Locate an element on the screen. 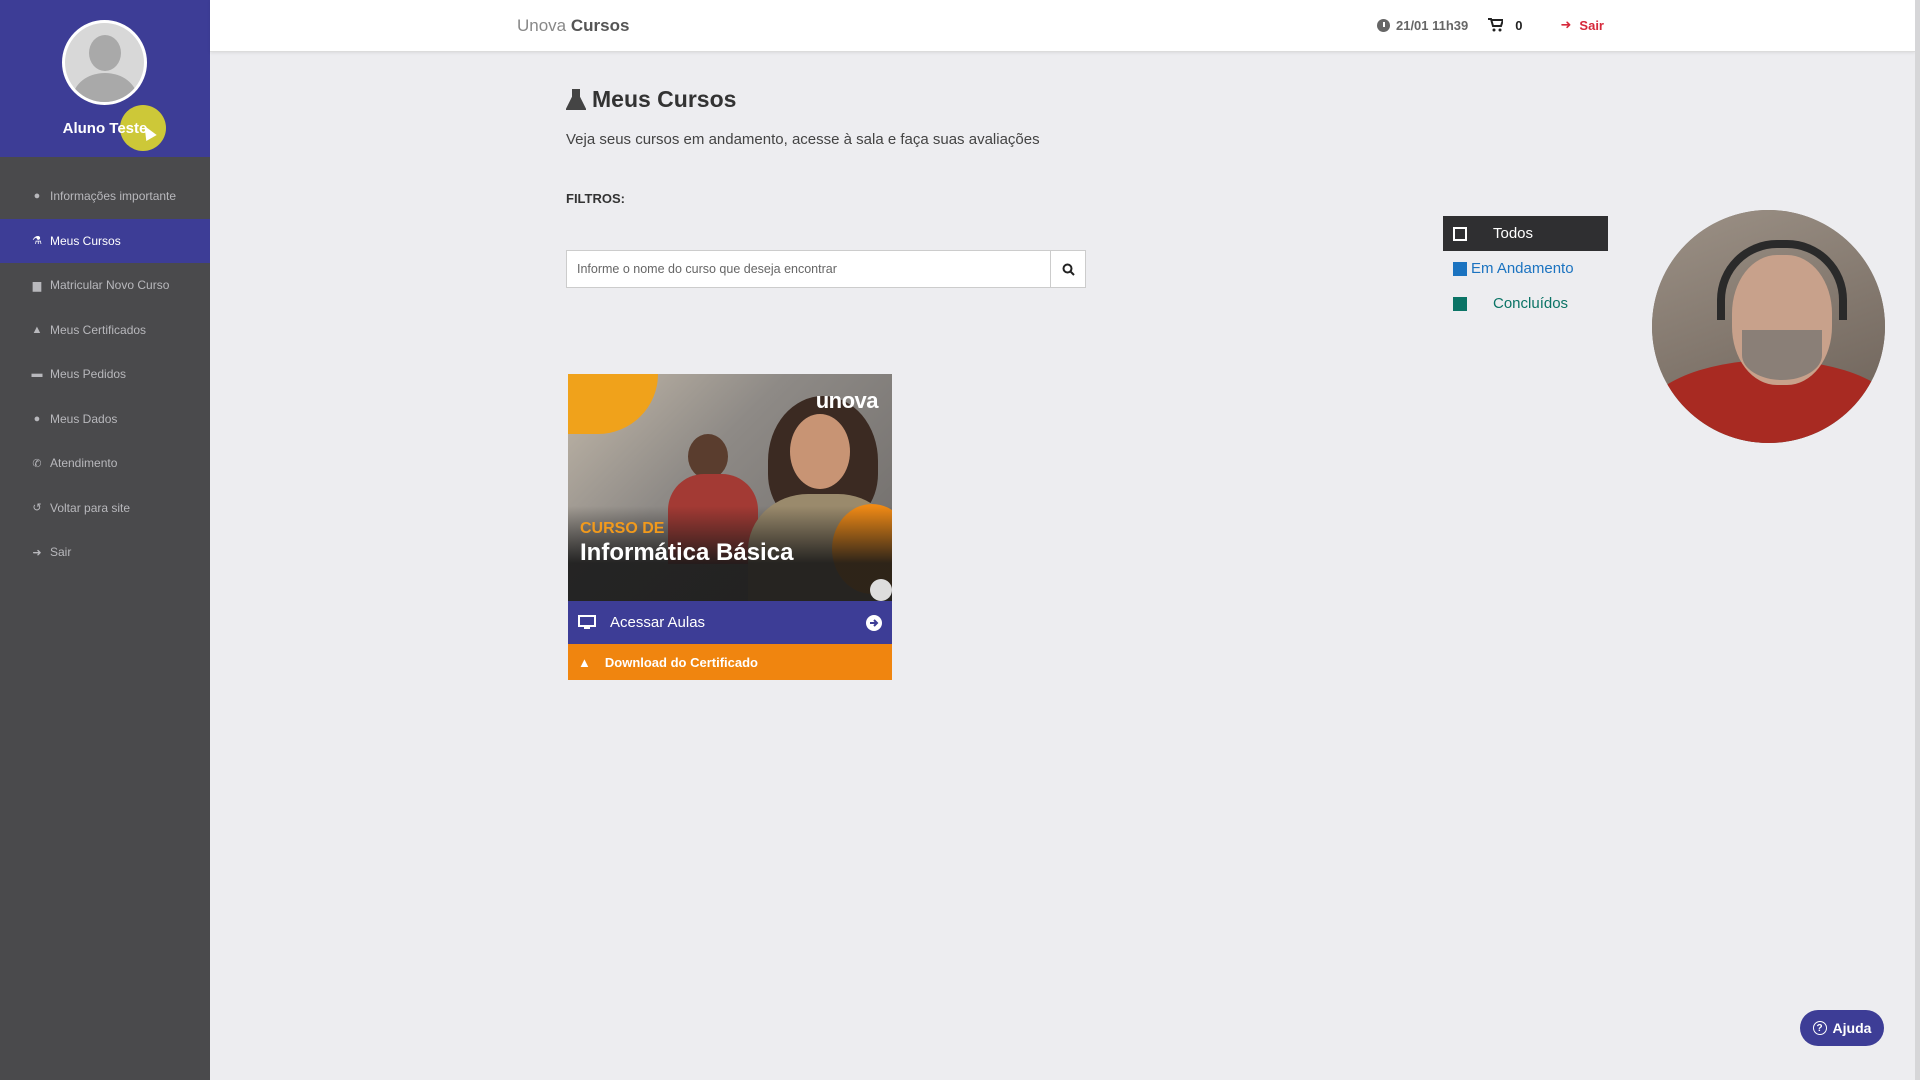  user-icon: ● is located at coordinates (37, 418).